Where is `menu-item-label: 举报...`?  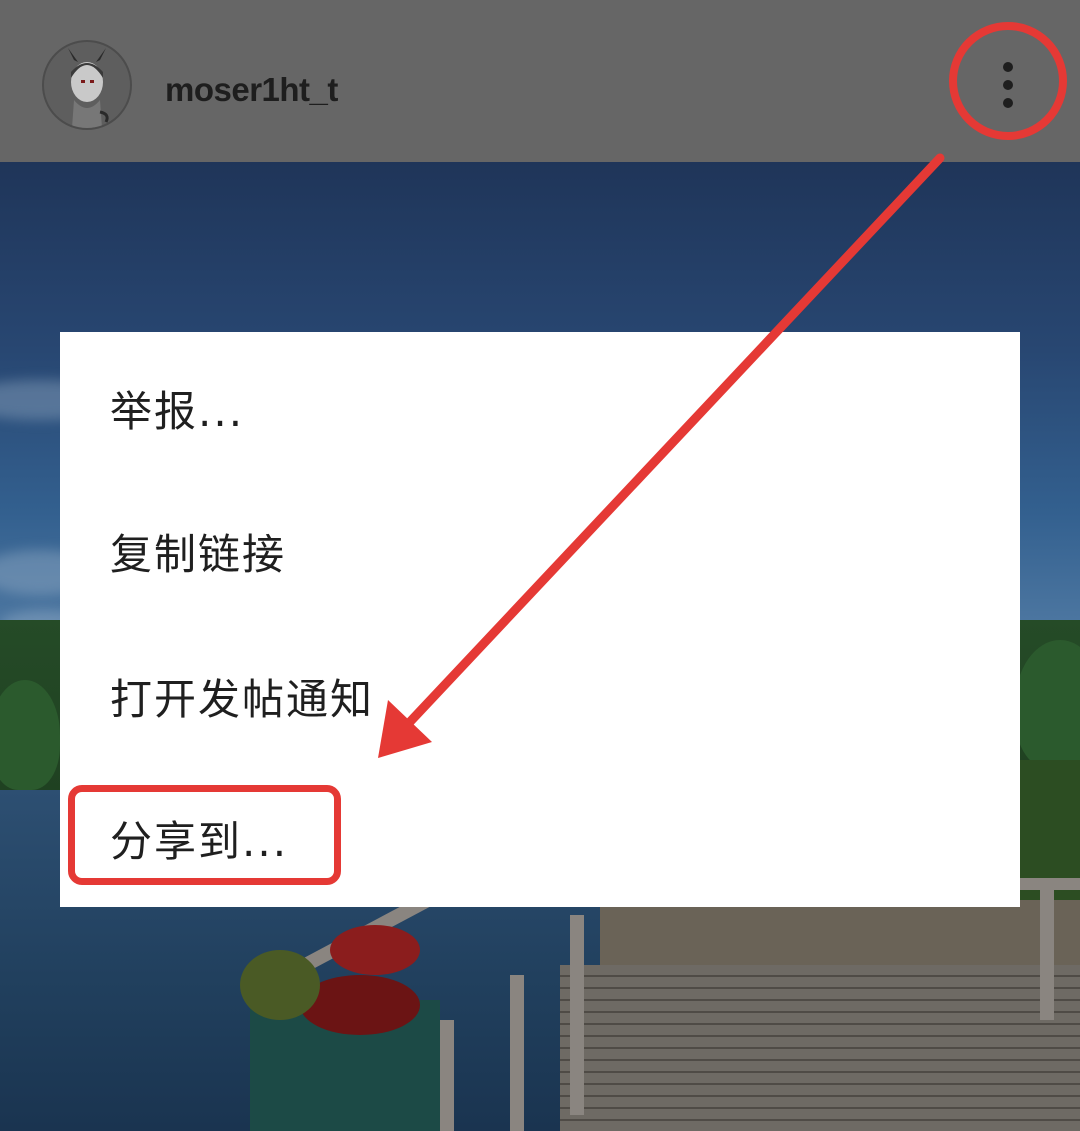
menu-item-label: 举报... is located at coordinates (177, 411).